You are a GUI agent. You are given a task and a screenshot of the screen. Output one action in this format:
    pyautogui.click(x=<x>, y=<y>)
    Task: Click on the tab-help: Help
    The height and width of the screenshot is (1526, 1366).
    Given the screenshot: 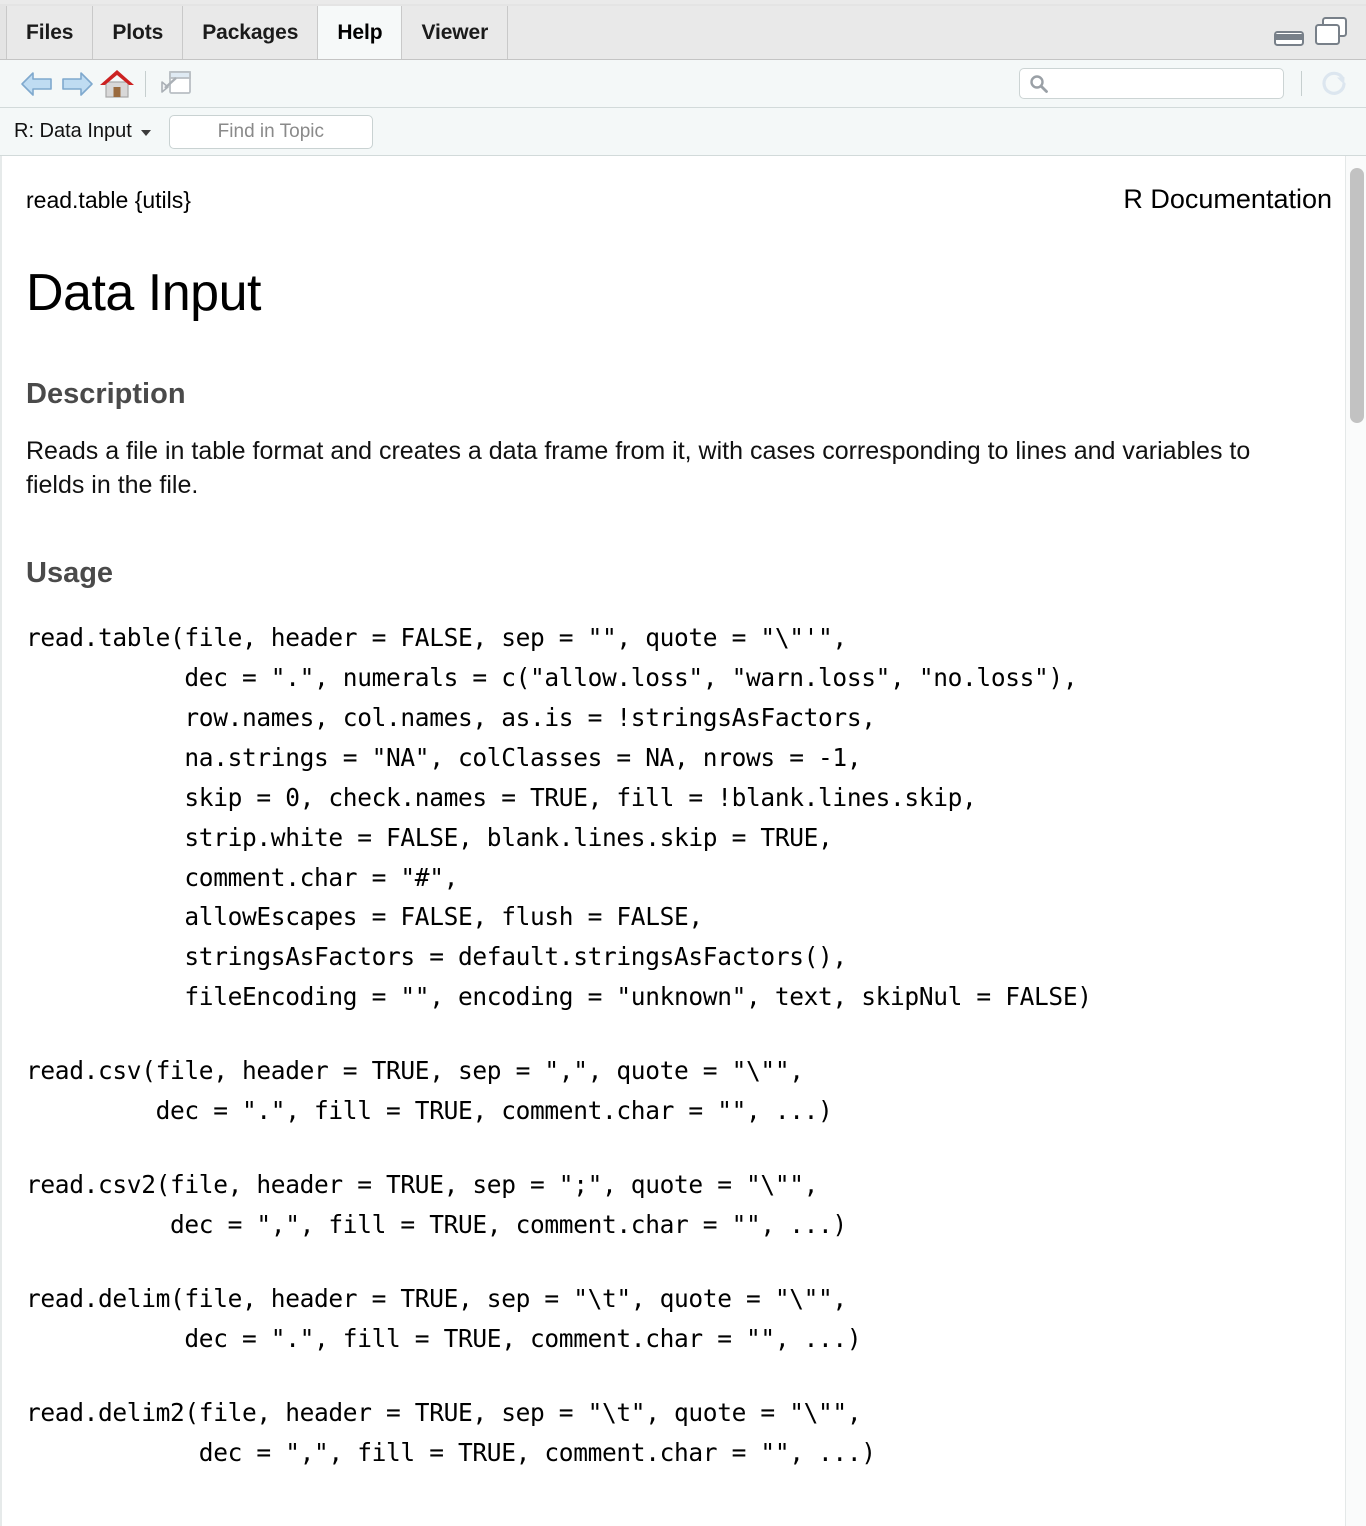 What is the action you would take?
    pyautogui.click(x=360, y=32)
    